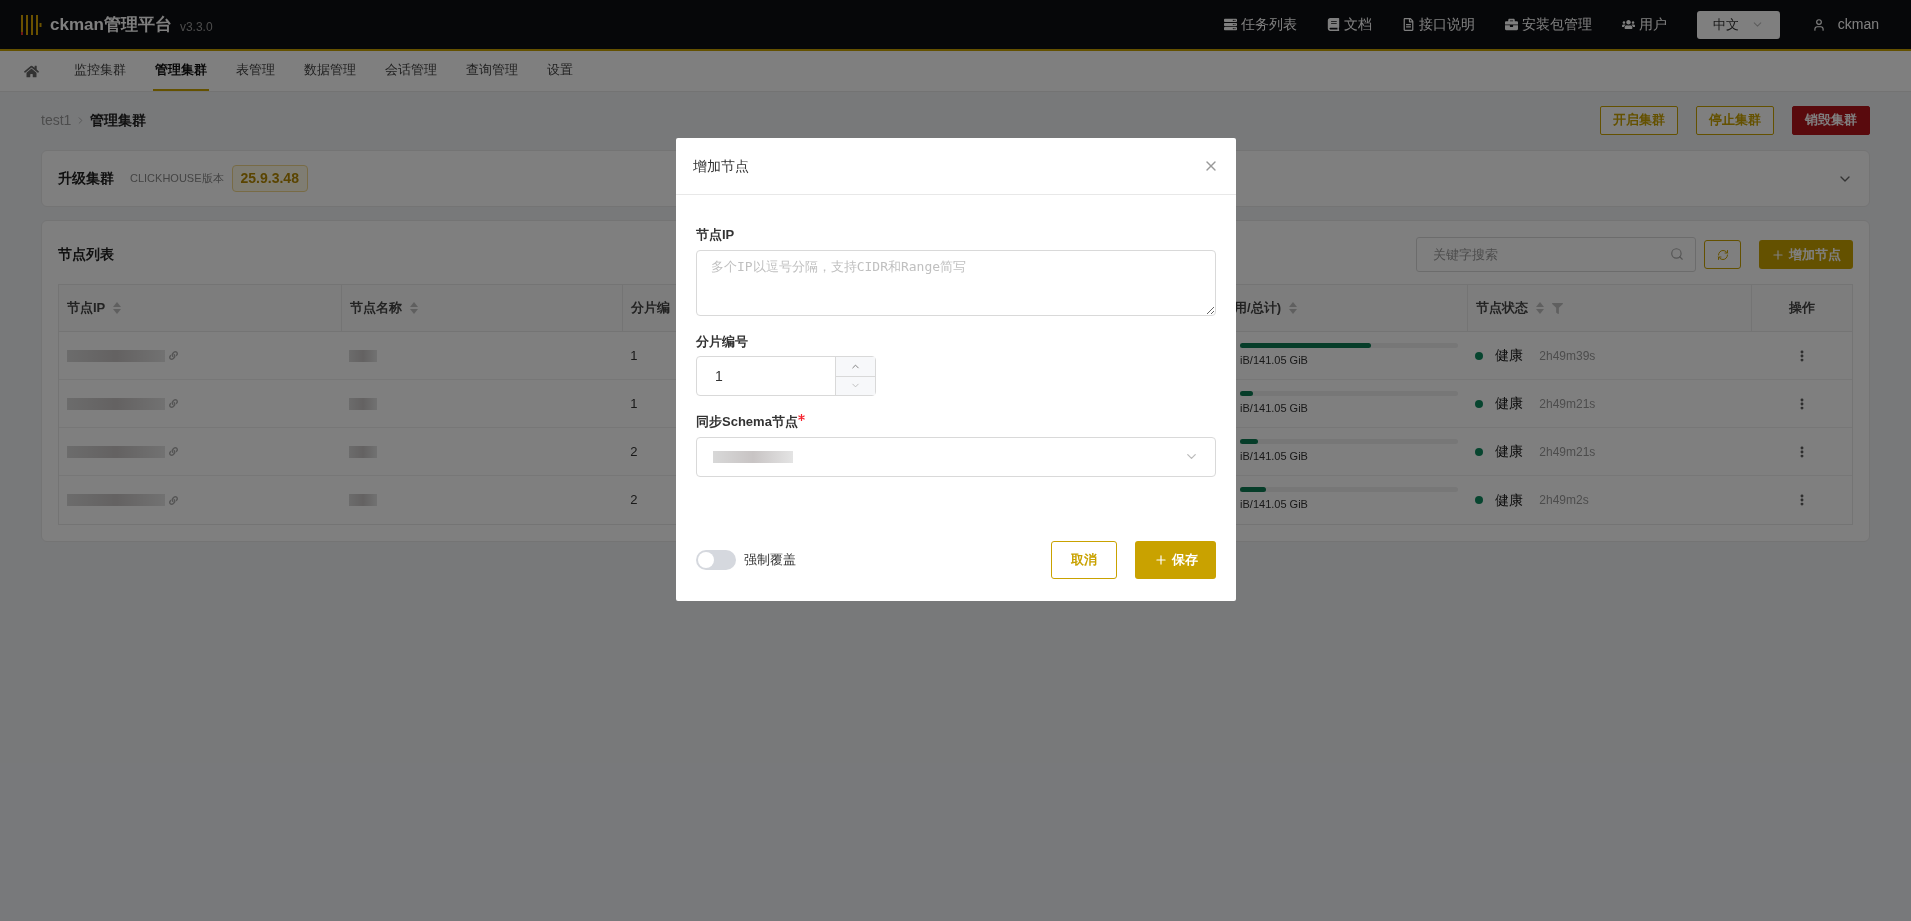 The image size is (1911, 921). Describe the element at coordinates (100, 71) in the screenshot. I see `nav-tab: 监控集群` at that location.